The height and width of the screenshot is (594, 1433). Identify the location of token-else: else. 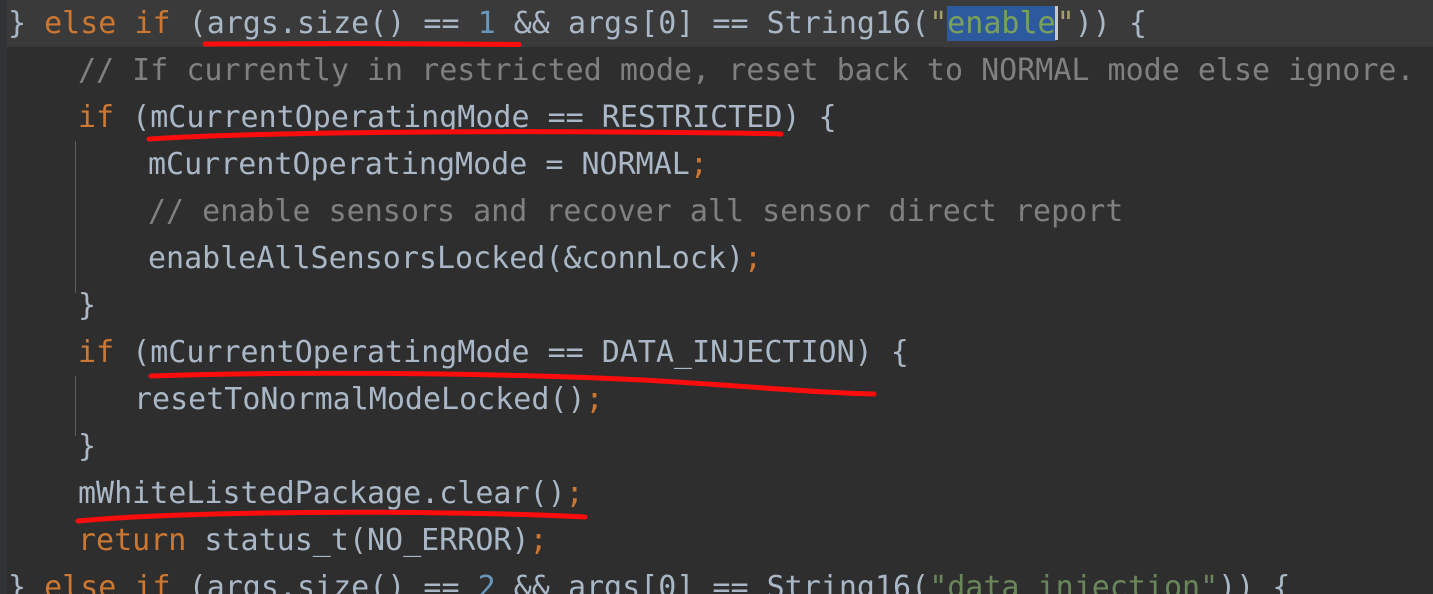
(80, 23).